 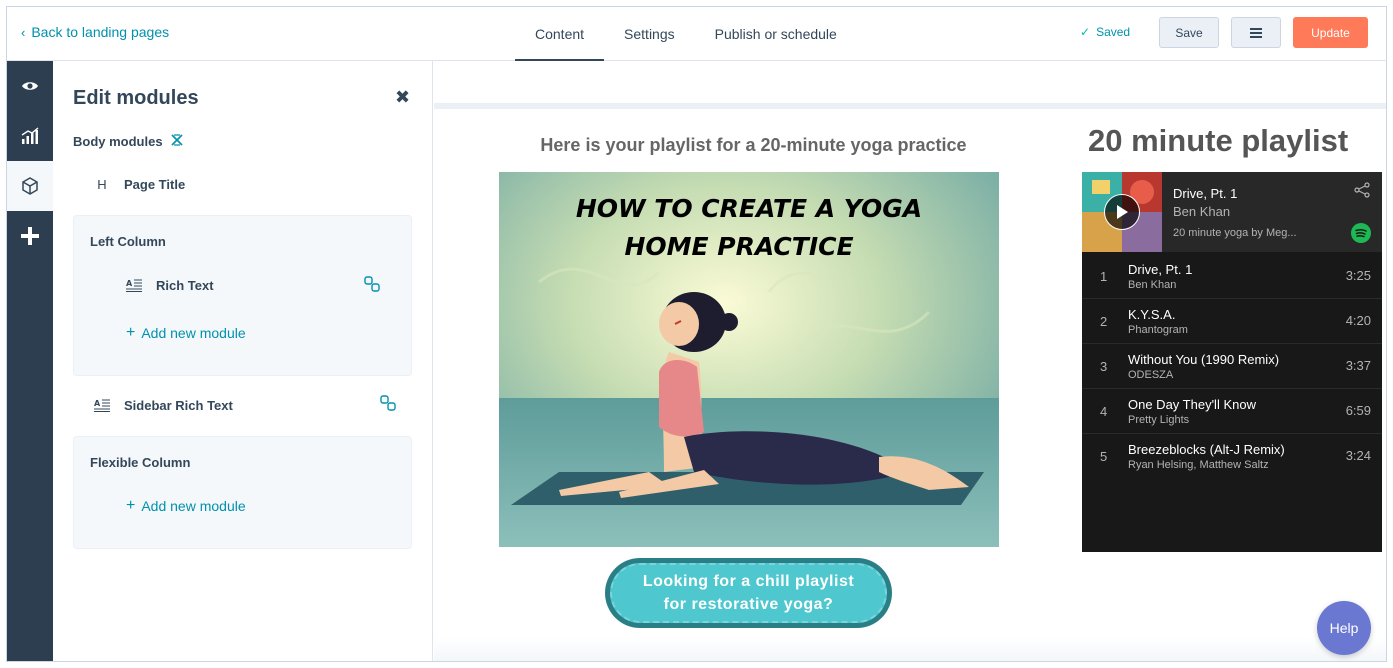 What do you see at coordinates (1159, 420) in the screenshot?
I see `track-artist: Pretty Lights` at bounding box center [1159, 420].